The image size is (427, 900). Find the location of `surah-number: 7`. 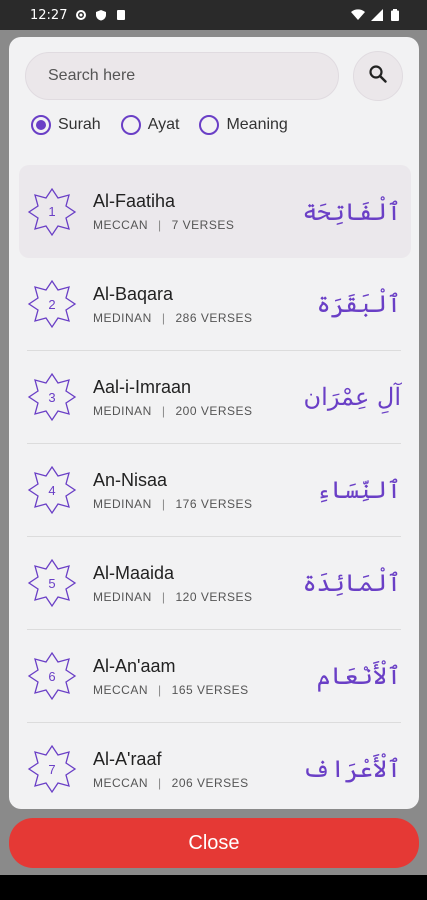

surah-number: 7 is located at coordinates (52, 769).